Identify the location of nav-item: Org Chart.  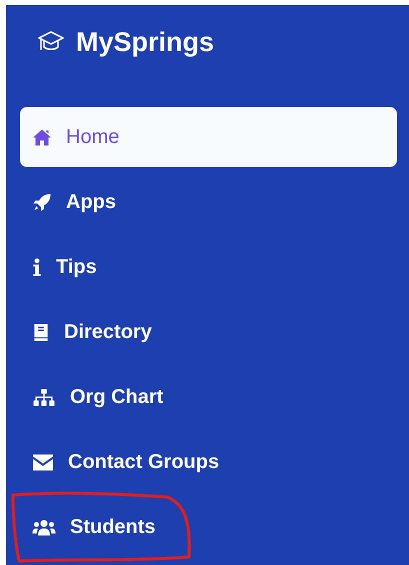
(208, 397).